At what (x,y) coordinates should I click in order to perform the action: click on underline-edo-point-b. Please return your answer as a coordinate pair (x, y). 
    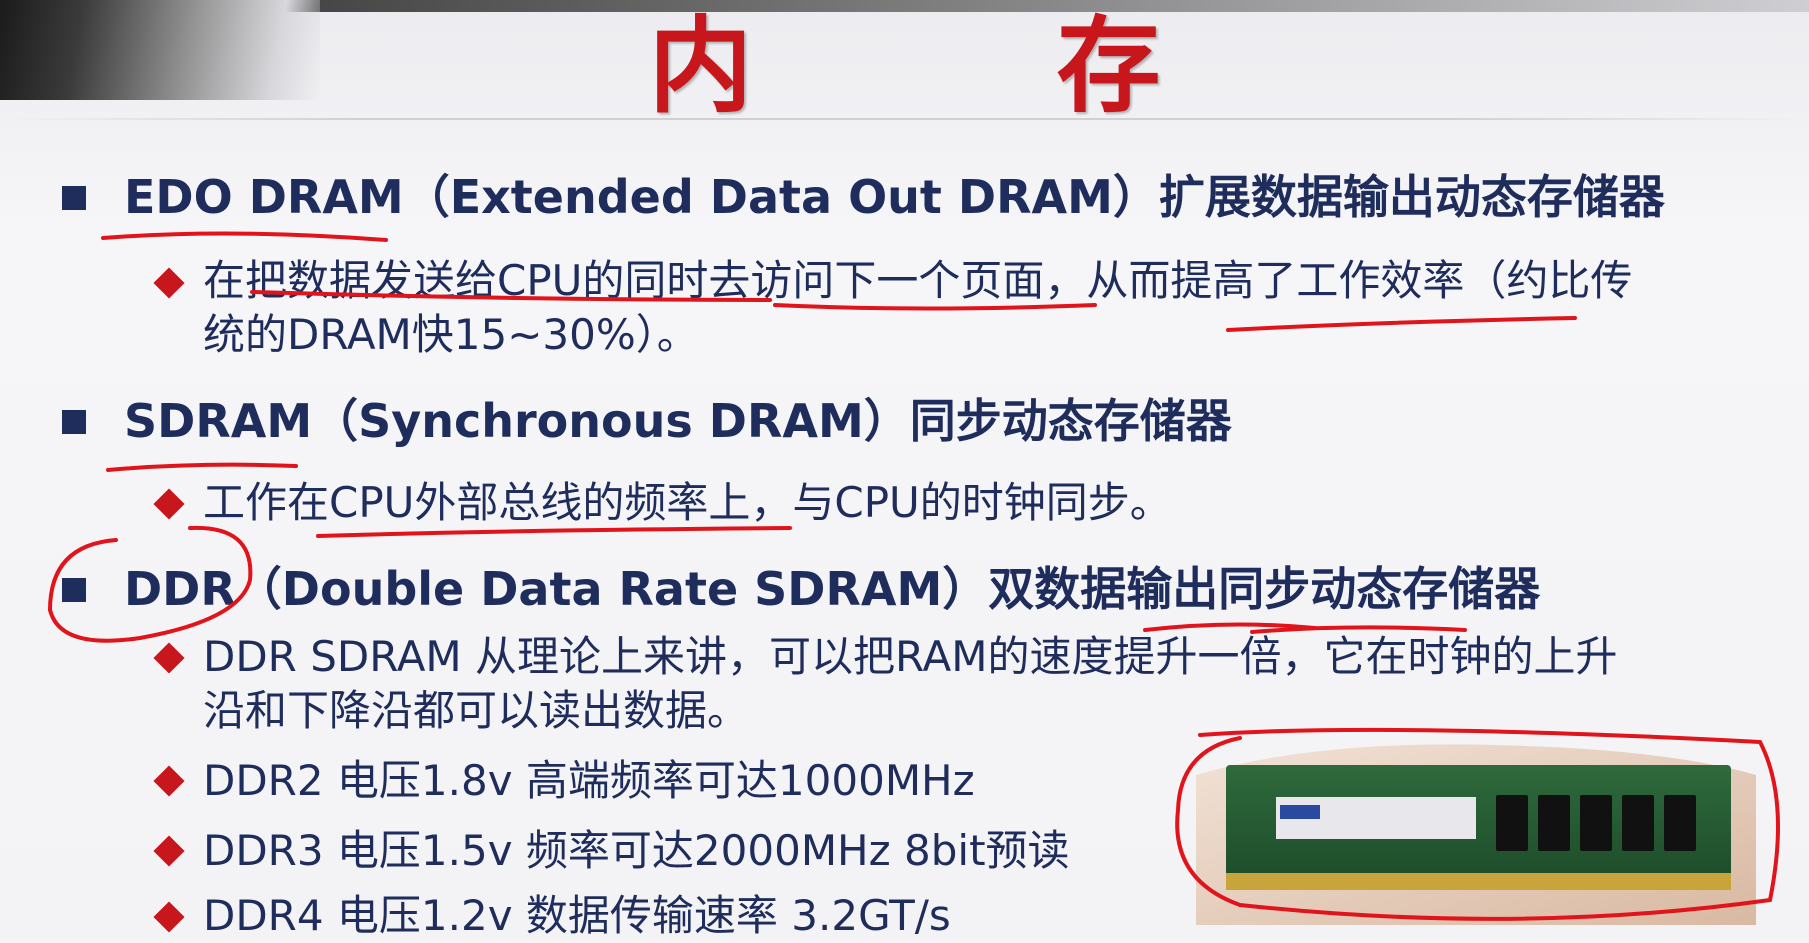
    Looking at the image, I should click on (935, 307).